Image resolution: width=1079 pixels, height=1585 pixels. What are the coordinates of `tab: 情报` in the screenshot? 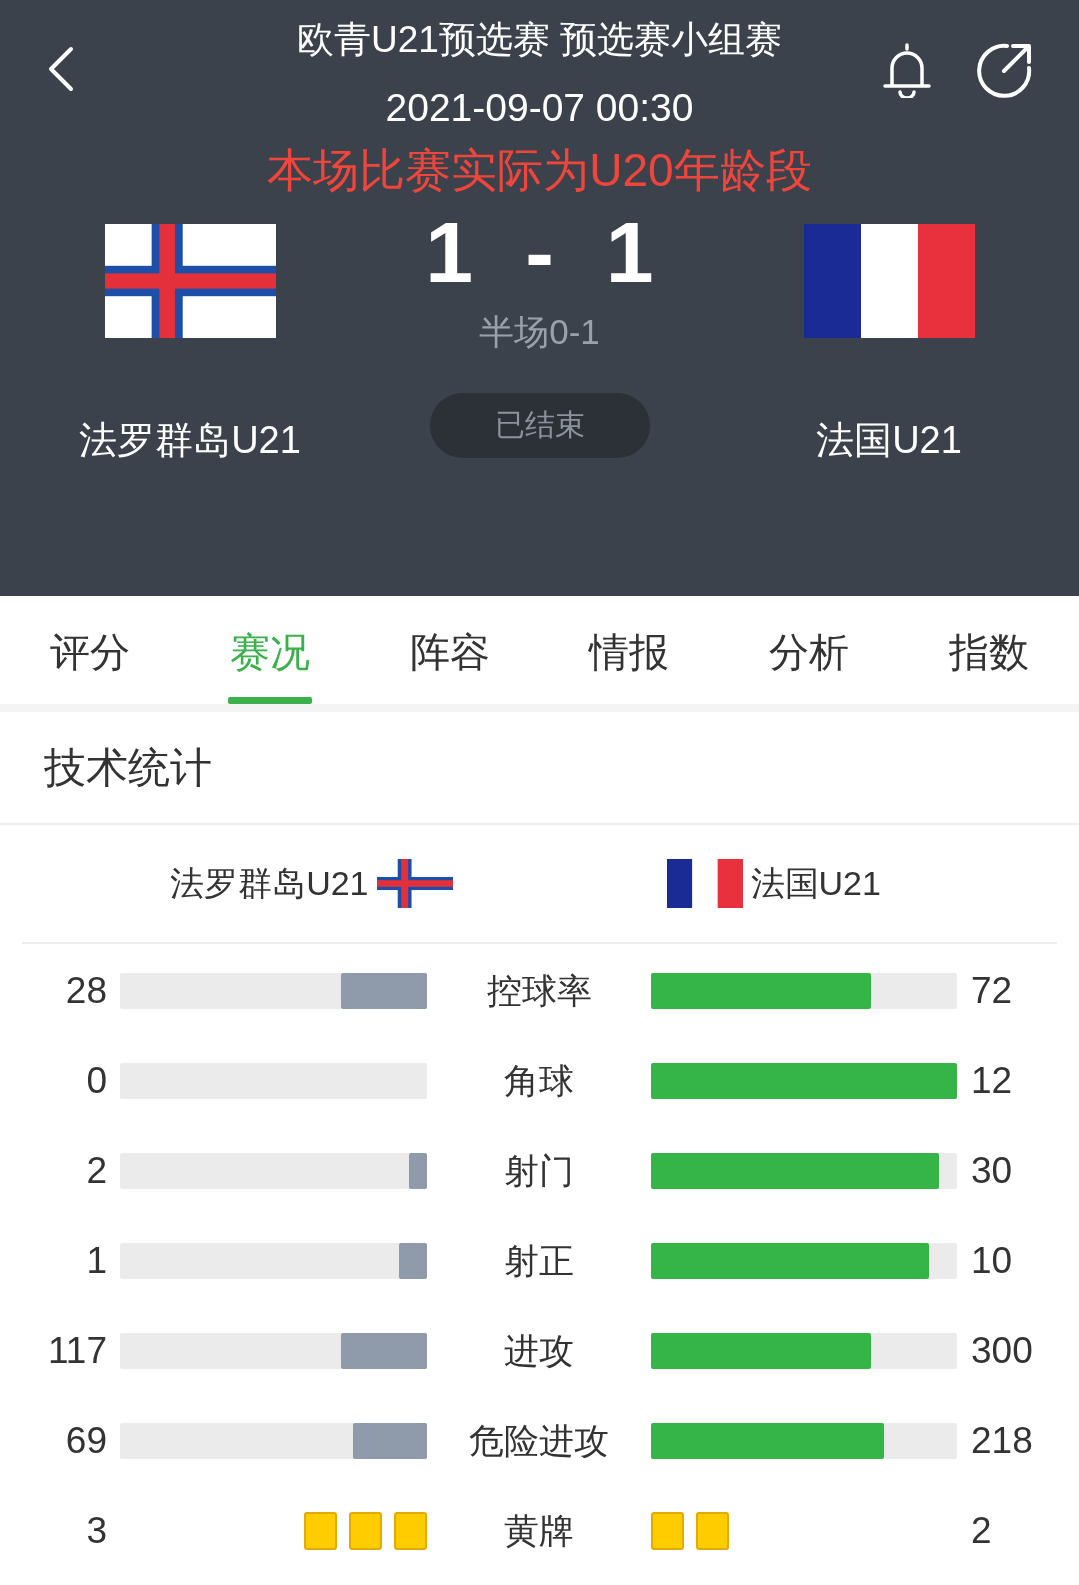 It's located at (629, 650).